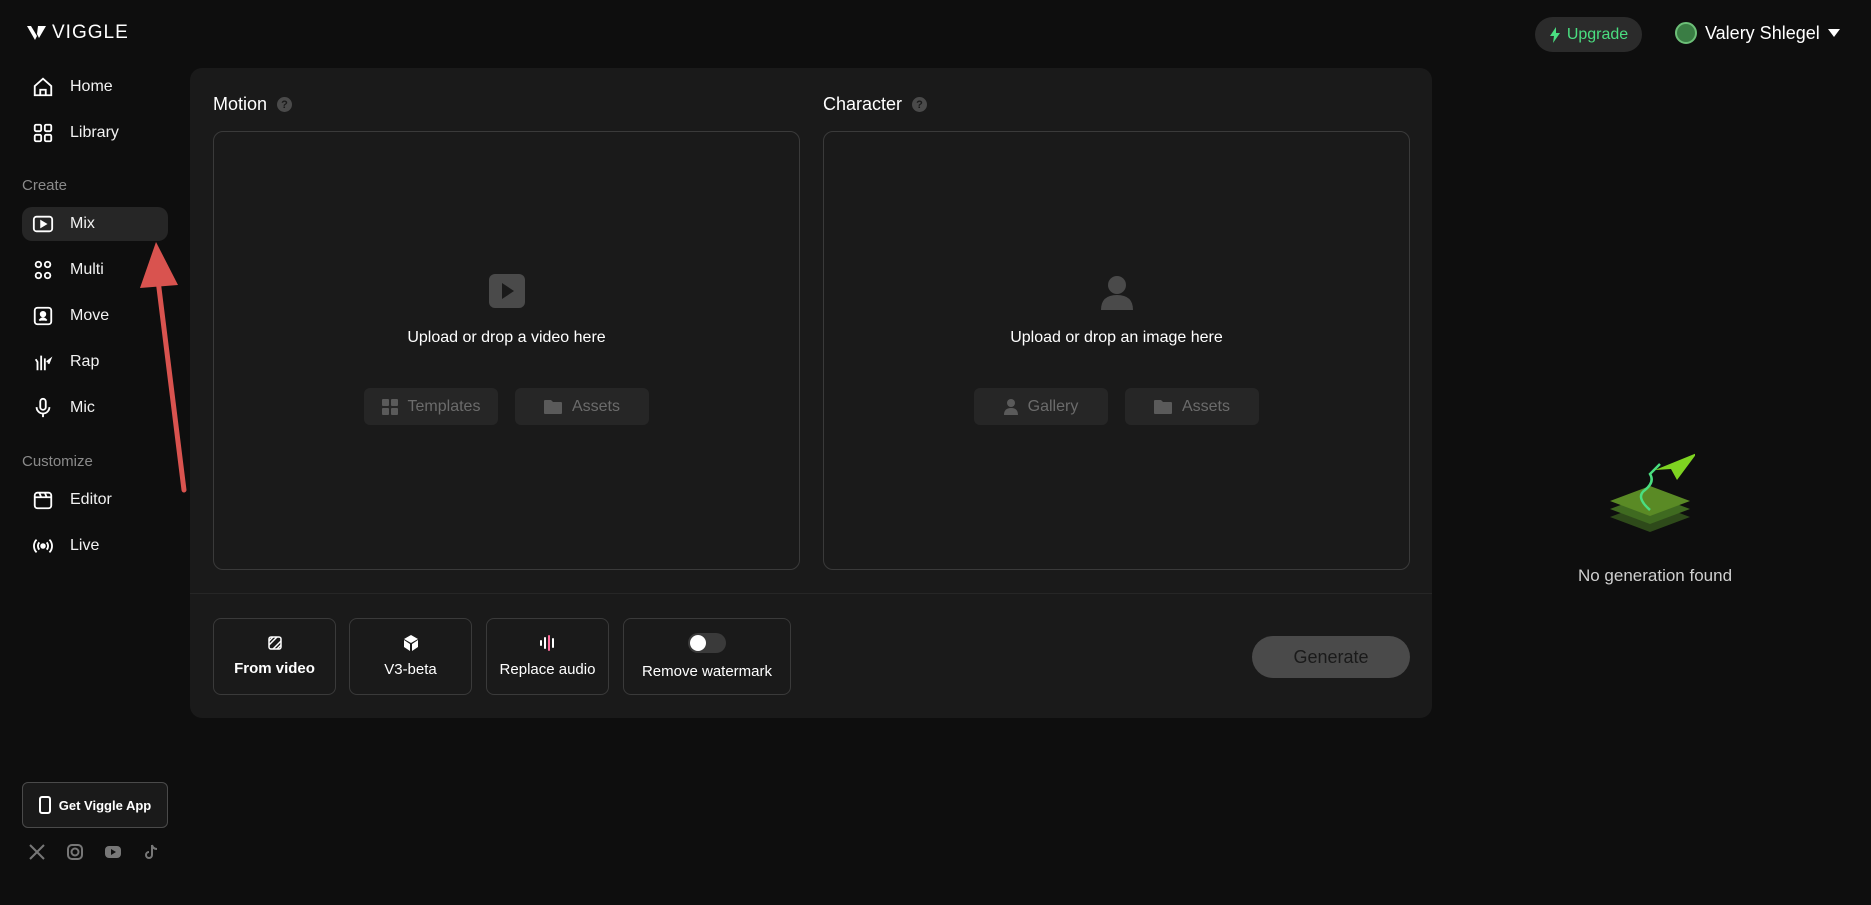 The image size is (1871, 905). I want to click on upgrade-button: Upgrade, so click(1588, 34).